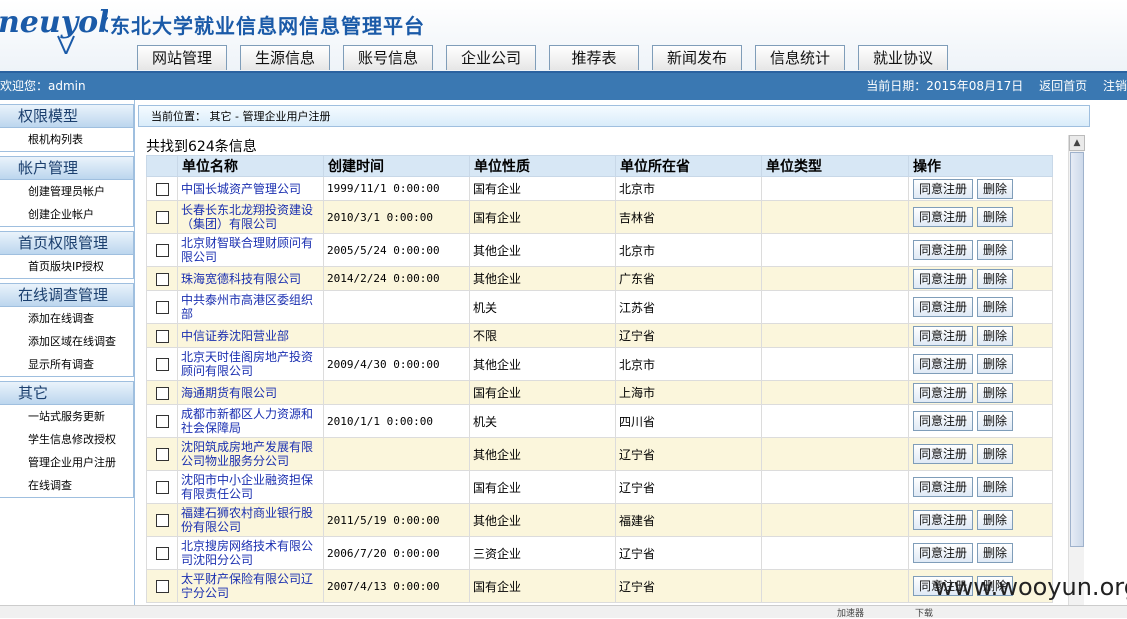 The image size is (1127, 619). Describe the element at coordinates (66, 485) in the screenshot. I see `sidebar-item: 在线调查` at that location.